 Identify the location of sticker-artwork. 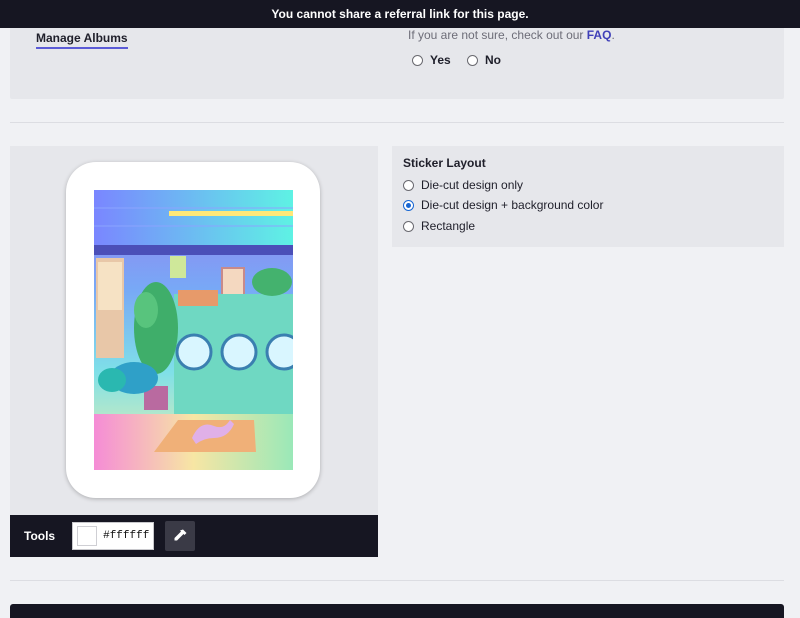
(193, 330).